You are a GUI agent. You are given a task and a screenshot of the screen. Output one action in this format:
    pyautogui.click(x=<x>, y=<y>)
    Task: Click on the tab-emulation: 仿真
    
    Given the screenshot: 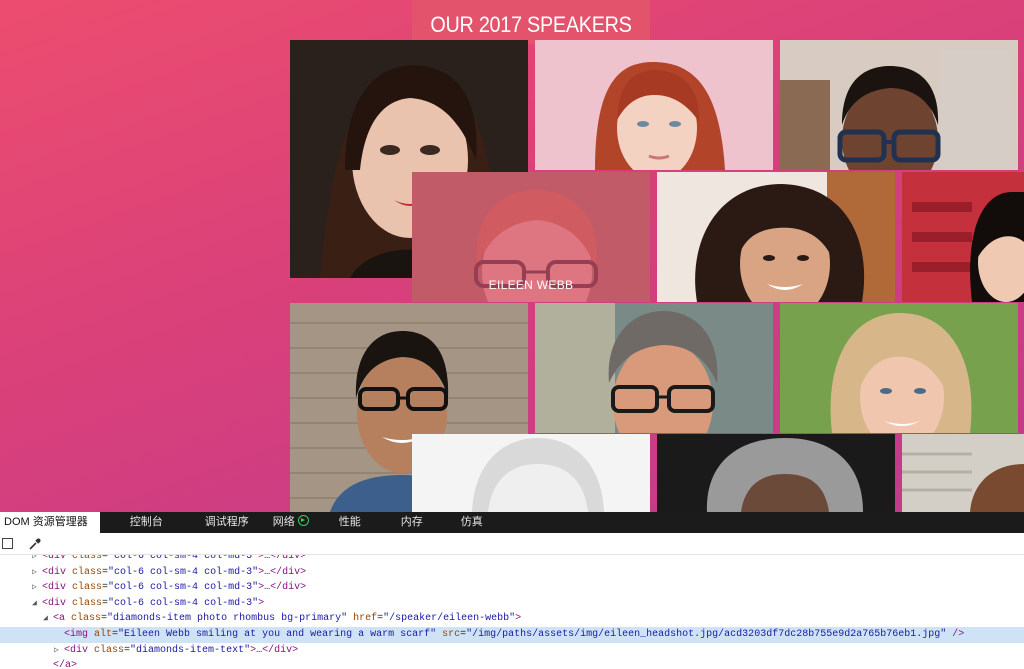 What is the action you would take?
    pyautogui.click(x=472, y=522)
    